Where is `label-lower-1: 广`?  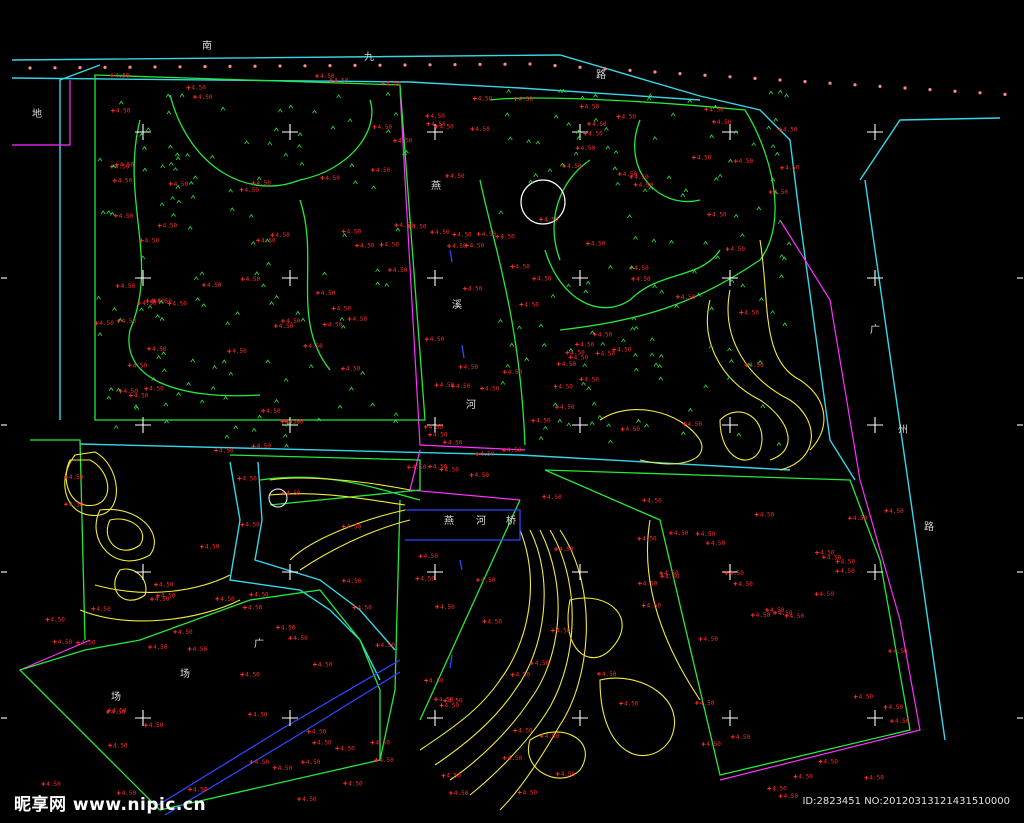 label-lower-1: 广 is located at coordinates (259, 644).